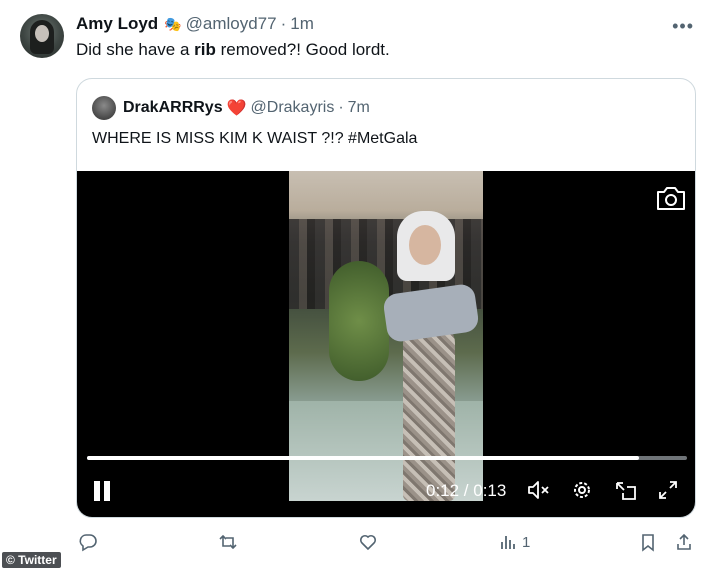 The width and height of the screenshot is (720, 571). Describe the element at coordinates (683, 26) in the screenshot. I see `more-options-icon: •••` at that location.